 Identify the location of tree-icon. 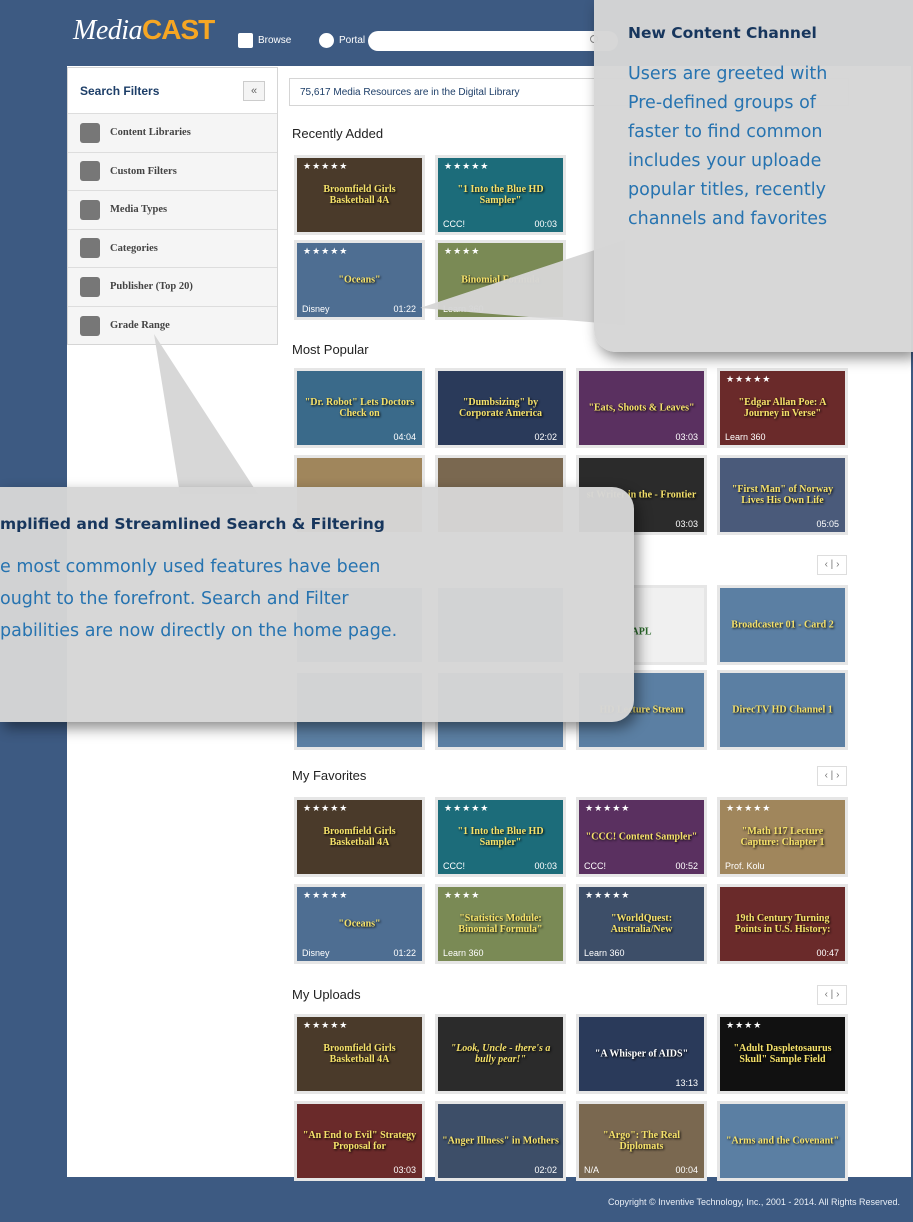
(90, 248).